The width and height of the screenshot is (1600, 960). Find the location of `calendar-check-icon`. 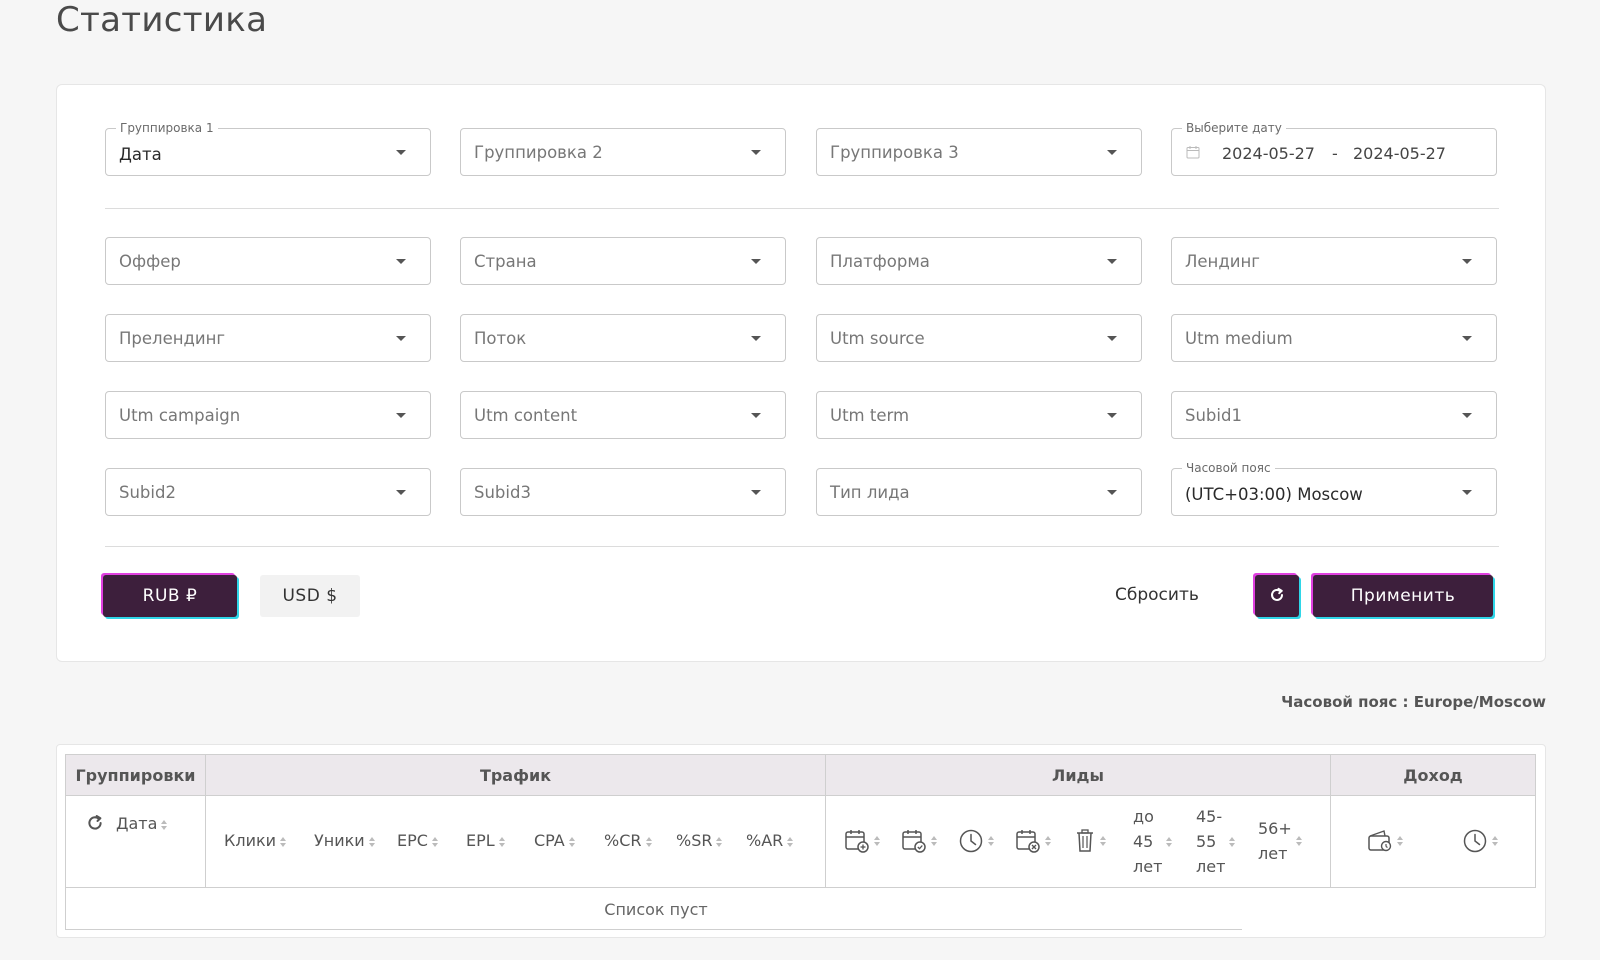

calendar-check-icon is located at coordinates (914, 841).